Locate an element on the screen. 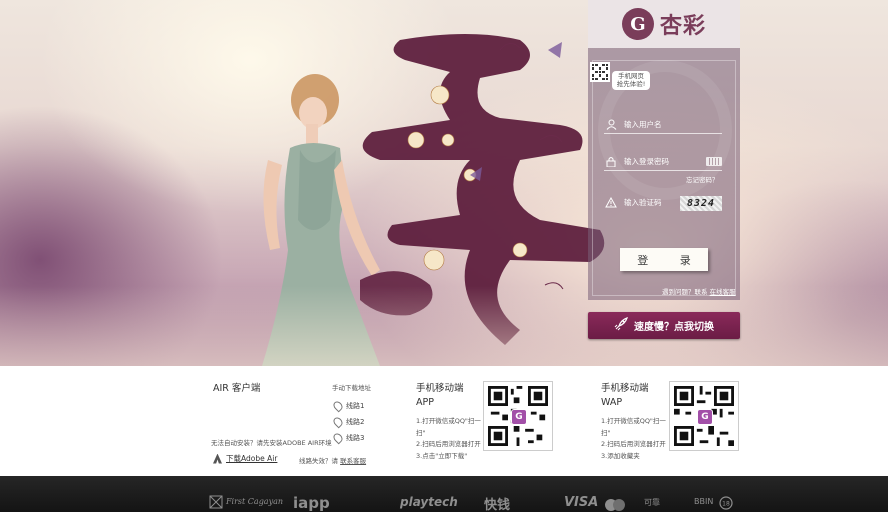 The width and height of the screenshot is (888, 512). rocket-icon is located at coordinates (621, 325).